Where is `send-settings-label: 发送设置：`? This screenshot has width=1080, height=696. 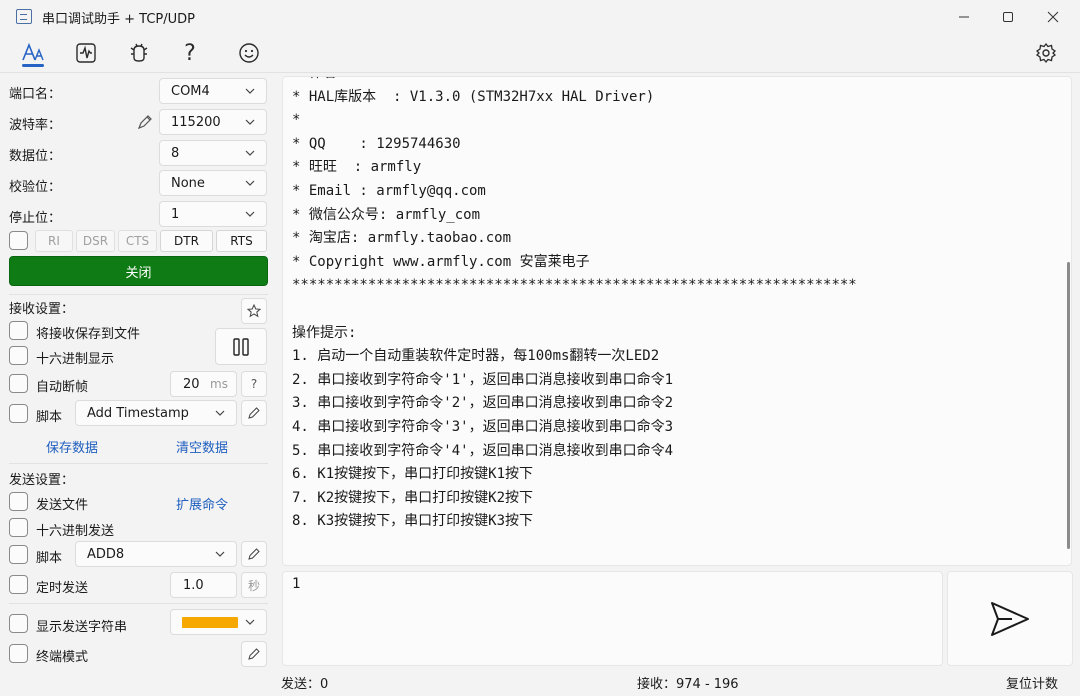
send-settings-label: 发送设置： is located at coordinates (42, 480).